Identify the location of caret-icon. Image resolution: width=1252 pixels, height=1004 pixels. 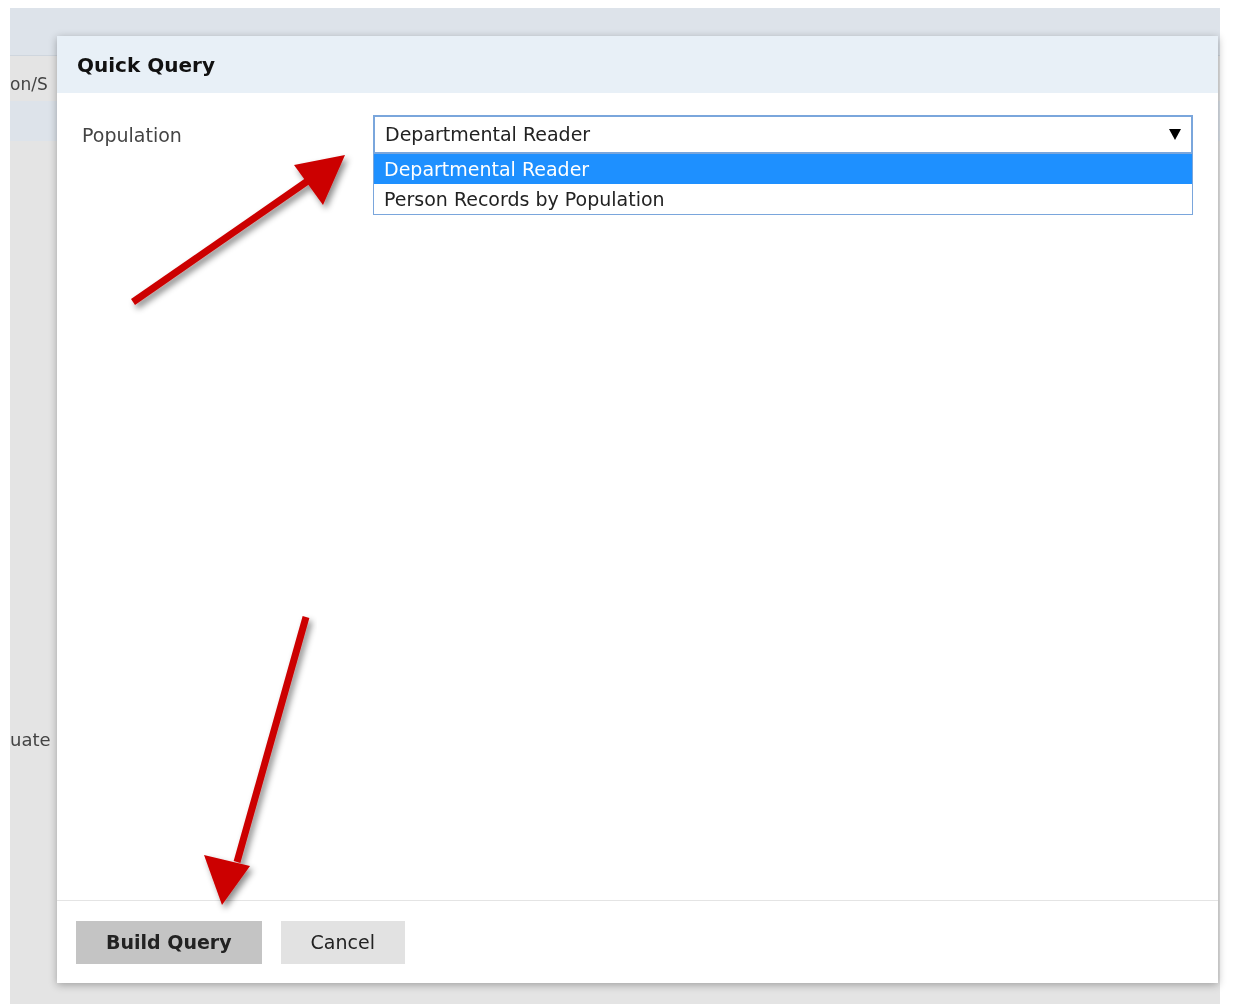
(1175, 134).